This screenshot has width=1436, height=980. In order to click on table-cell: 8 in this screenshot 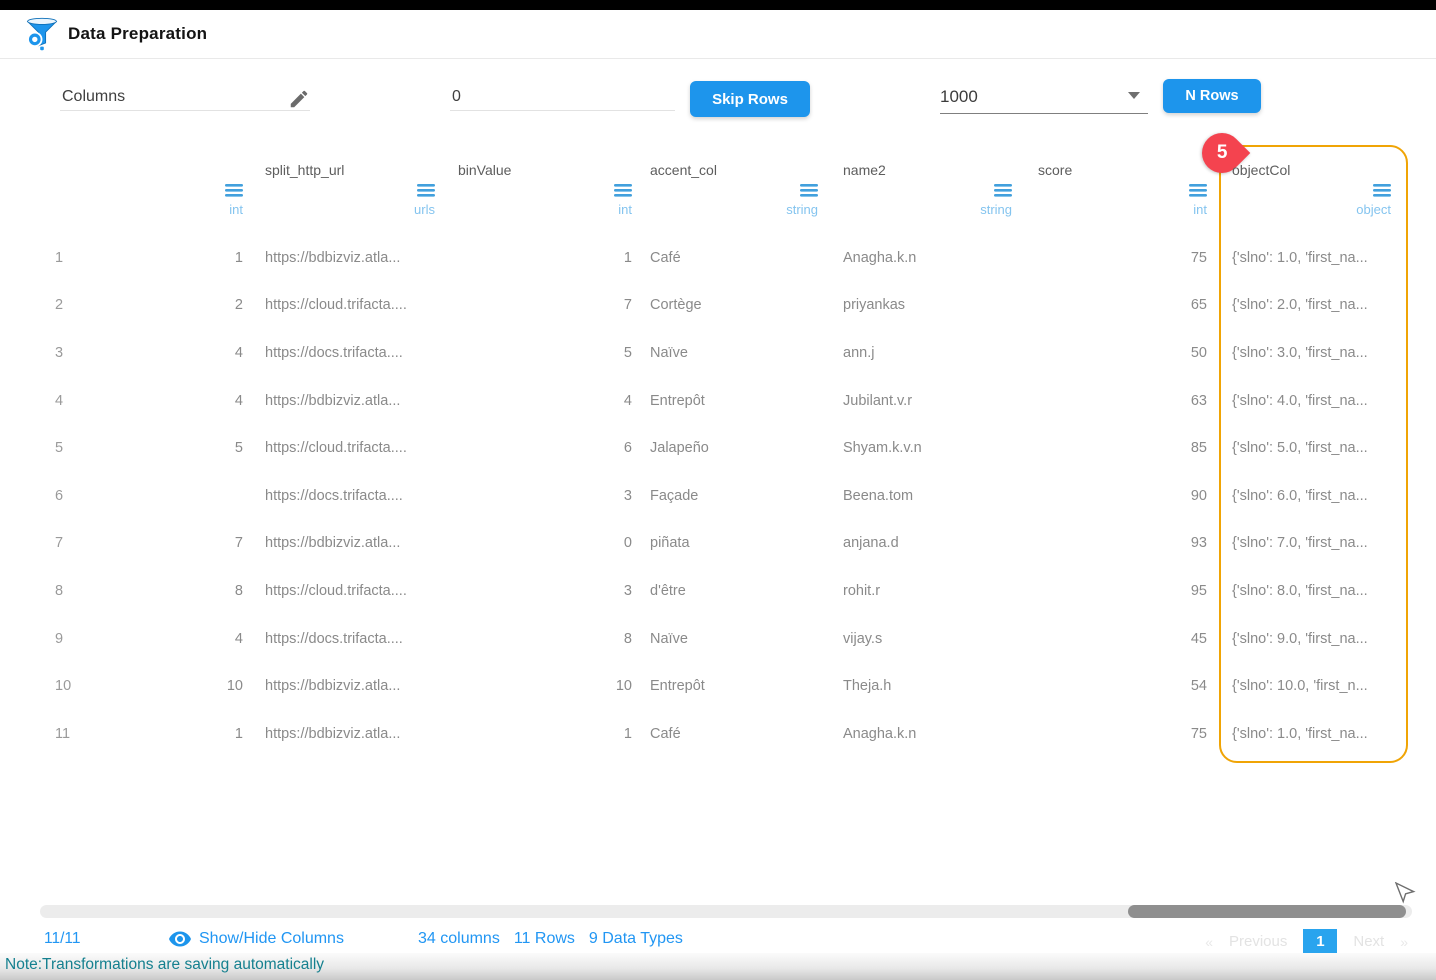, I will do `click(238, 590)`.